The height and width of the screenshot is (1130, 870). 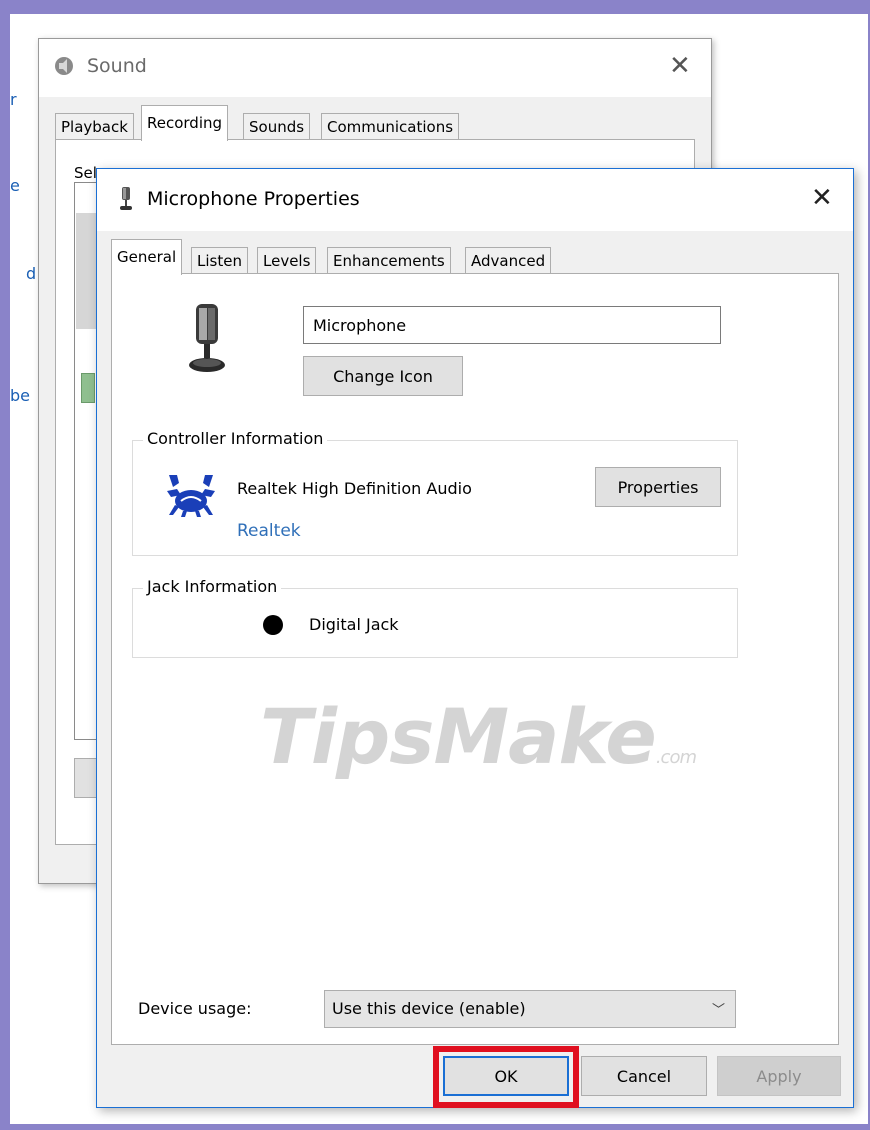 What do you see at coordinates (458, 736) in the screenshot?
I see `watermark-main: TipsMake` at bounding box center [458, 736].